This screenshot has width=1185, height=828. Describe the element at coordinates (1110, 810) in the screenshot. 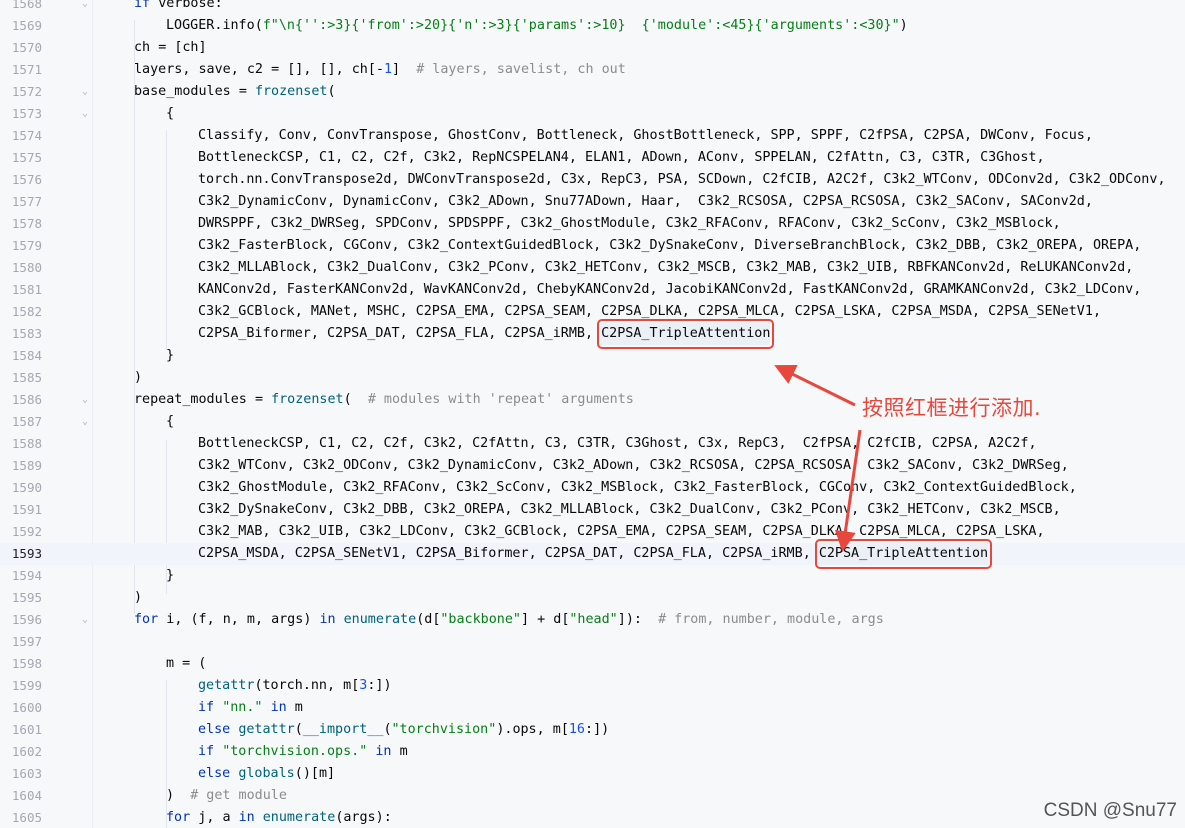

I see `csdn-watermark: CSDN @Snu77` at that location.